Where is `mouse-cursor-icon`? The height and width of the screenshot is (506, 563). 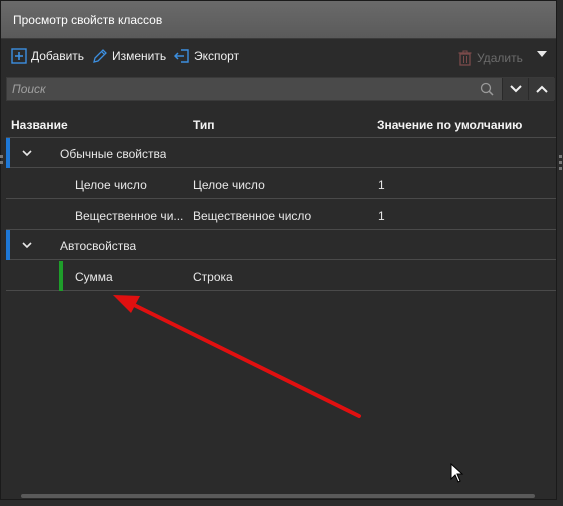 mouse-cursor-icon is located at coordinates (457, 473).